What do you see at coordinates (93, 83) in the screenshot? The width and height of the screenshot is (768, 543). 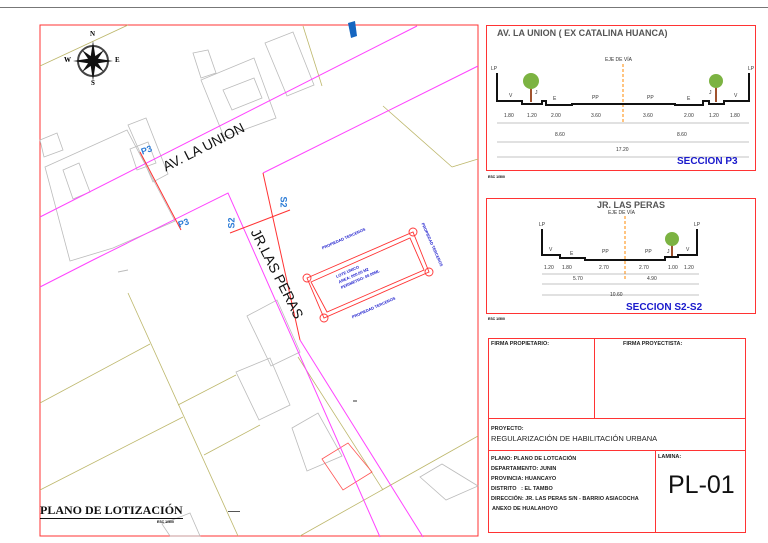 I see `compass-s: S` at bounding box center [93, 83].